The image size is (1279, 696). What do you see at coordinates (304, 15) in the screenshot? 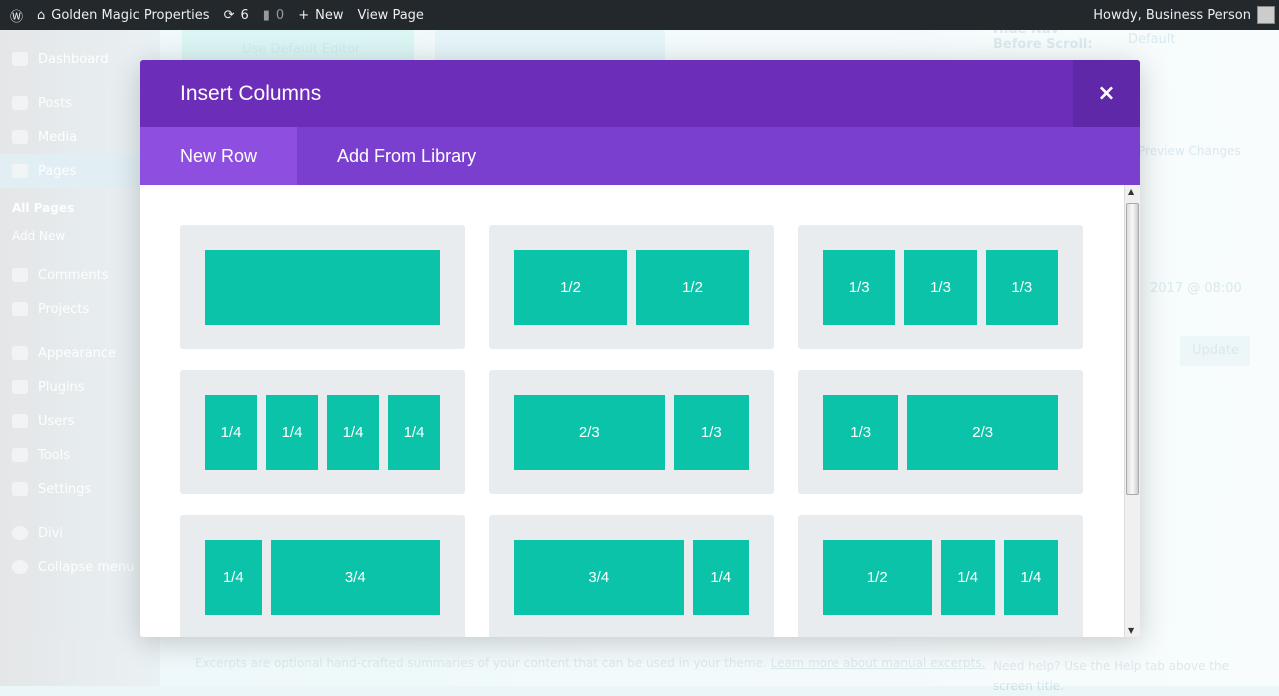
I see `plus-icon: +` at bounding box center [304, 15].